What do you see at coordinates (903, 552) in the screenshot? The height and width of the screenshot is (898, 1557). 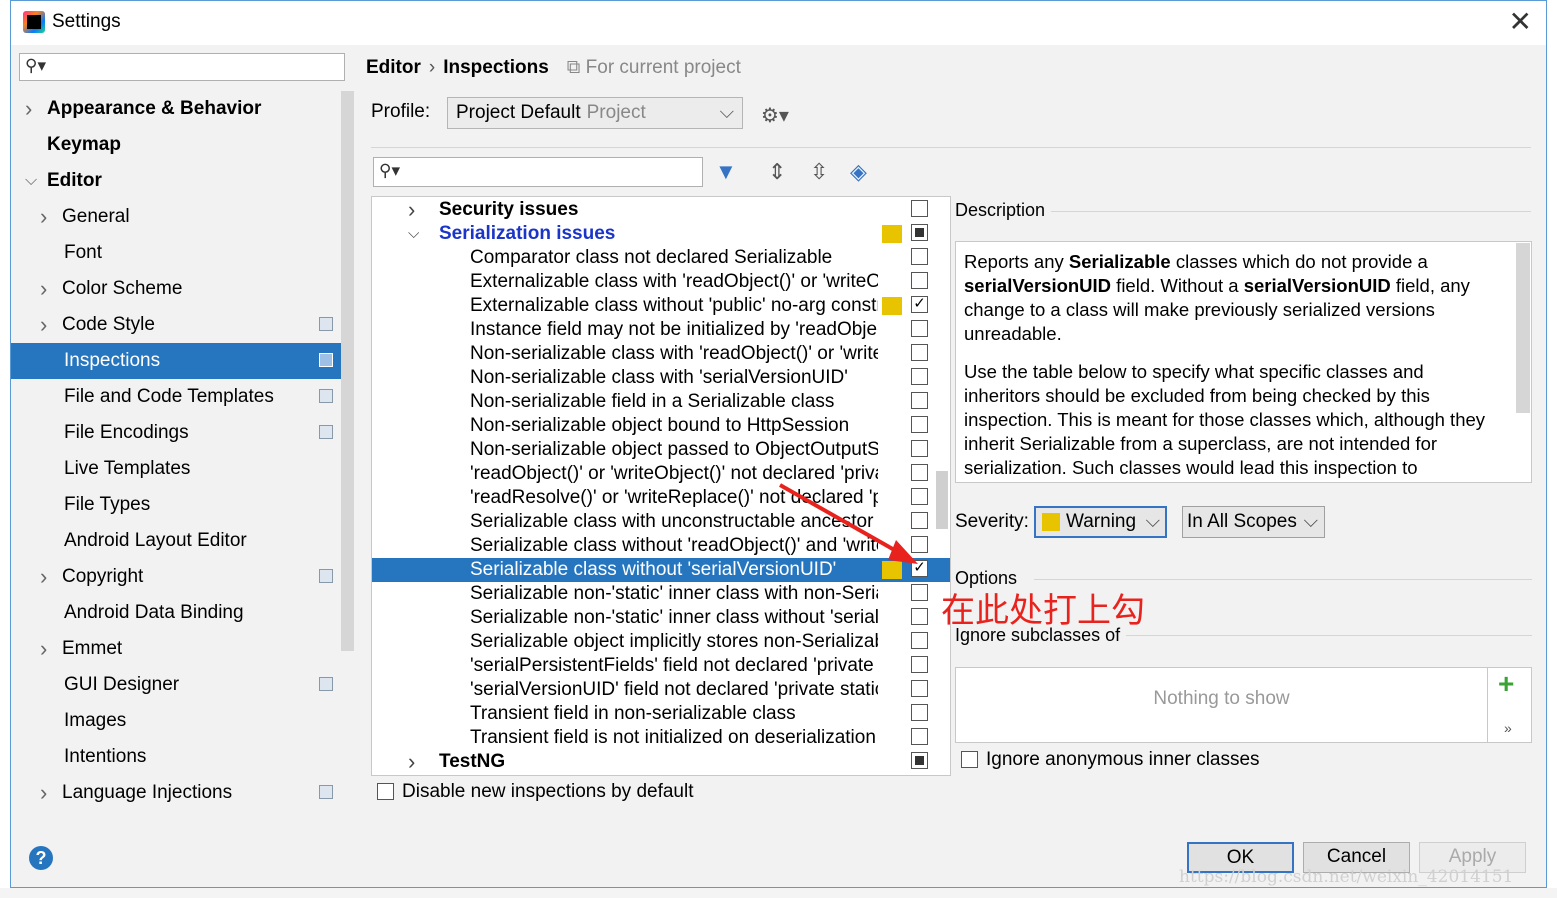 I see `arrow-head` at bounding box center [903, 552].